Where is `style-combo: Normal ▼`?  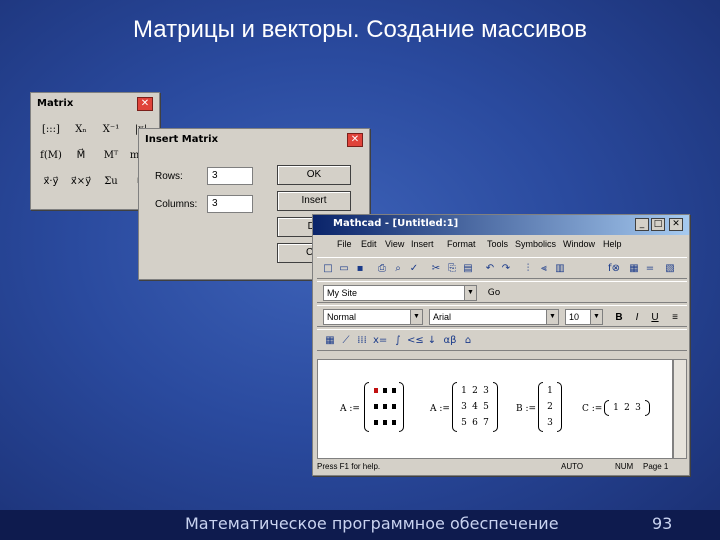 style-combo: Normal ▼ is located at coordinates (373, 317).